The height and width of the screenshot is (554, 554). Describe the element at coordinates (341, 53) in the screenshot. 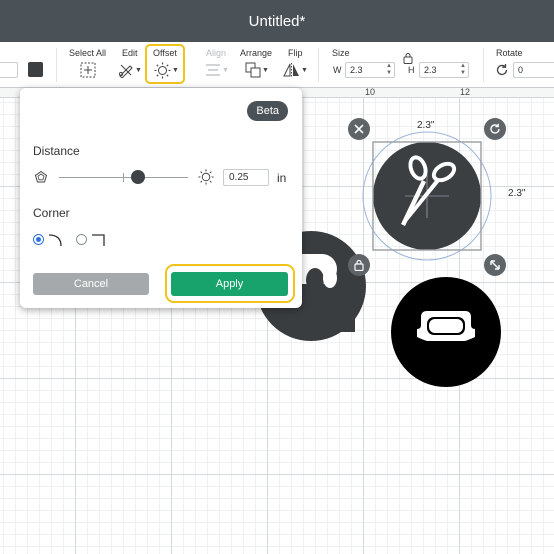

I see `size-label: Size` at that location.